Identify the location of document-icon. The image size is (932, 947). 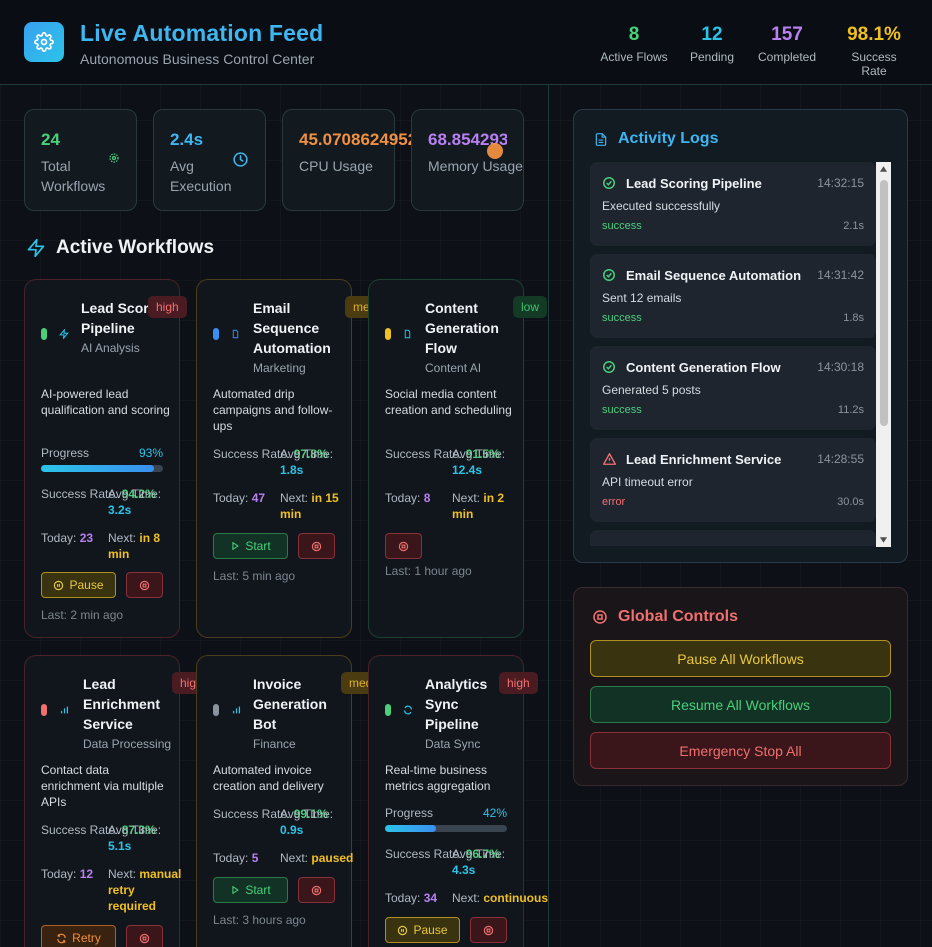
(601, 139).